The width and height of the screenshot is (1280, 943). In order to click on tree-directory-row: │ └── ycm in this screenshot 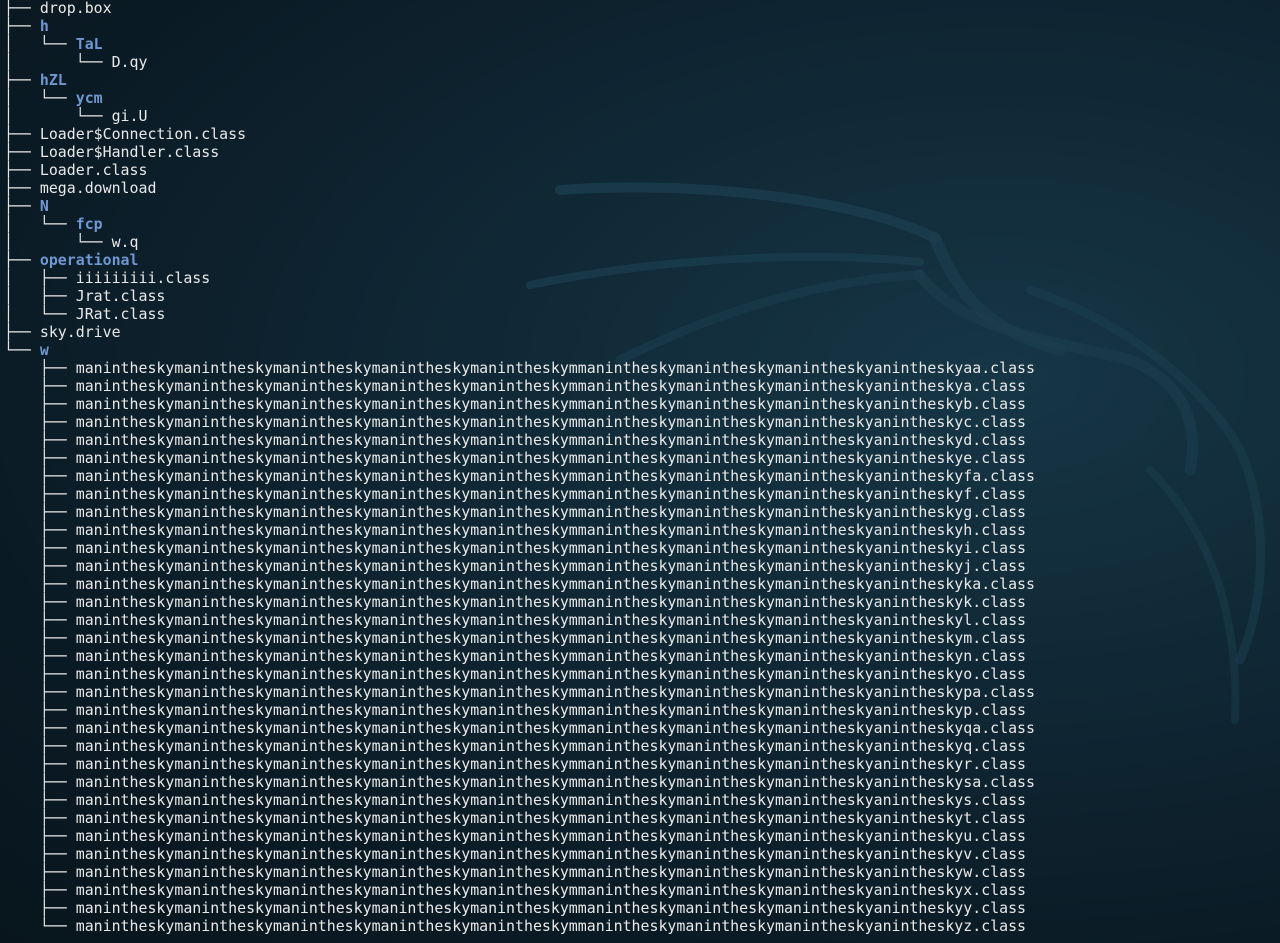, I will do `click(53, 98)`.